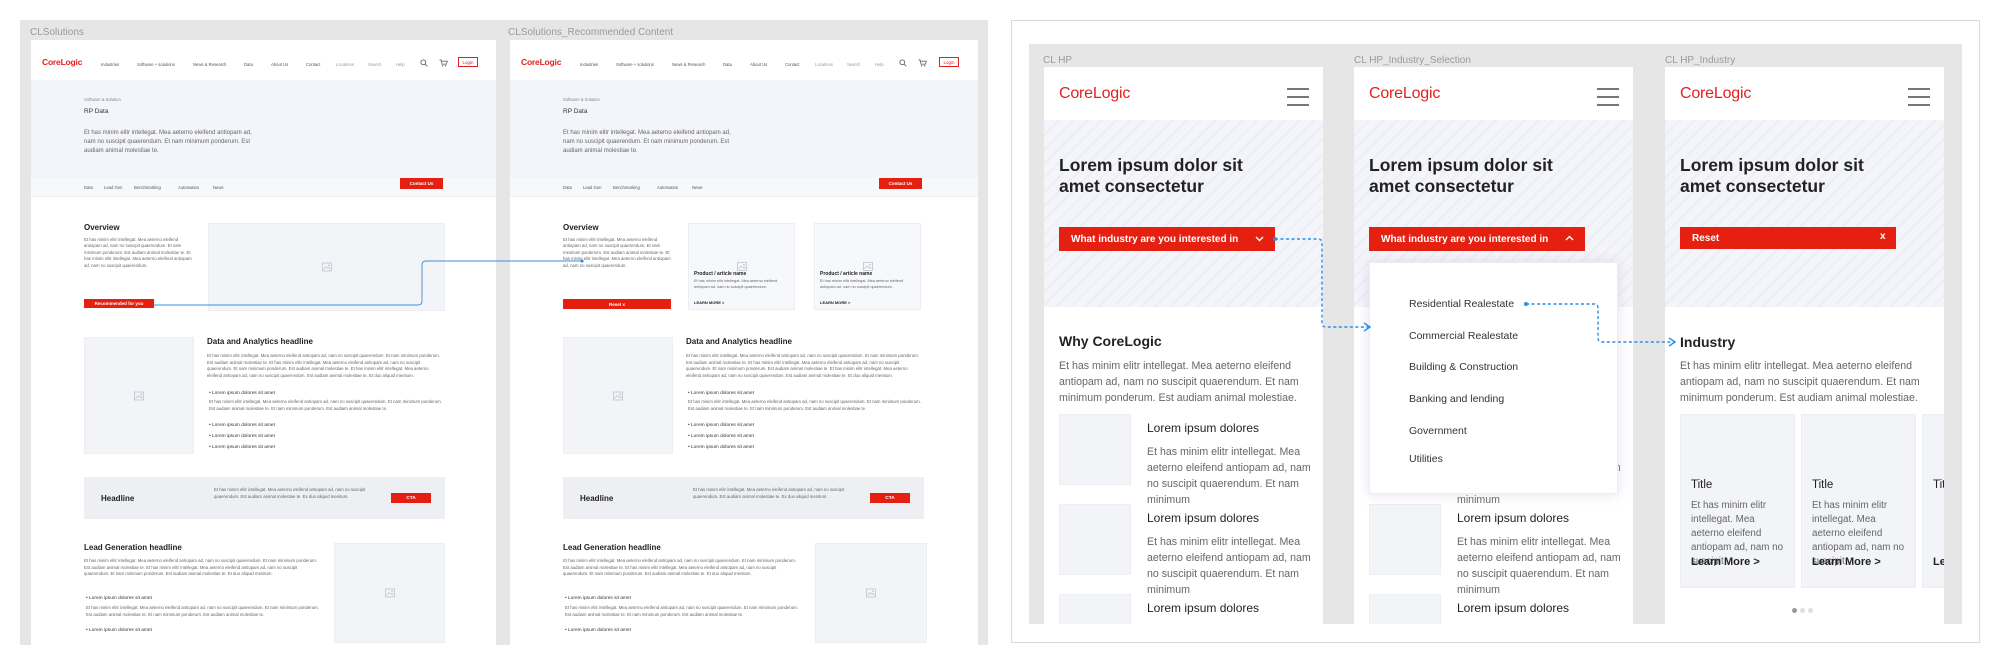 This screenshot has height=658, width=2000. Describe the element at coordinates (1600, 323) in the screenshot. I see `flow-line-industry` at that location.